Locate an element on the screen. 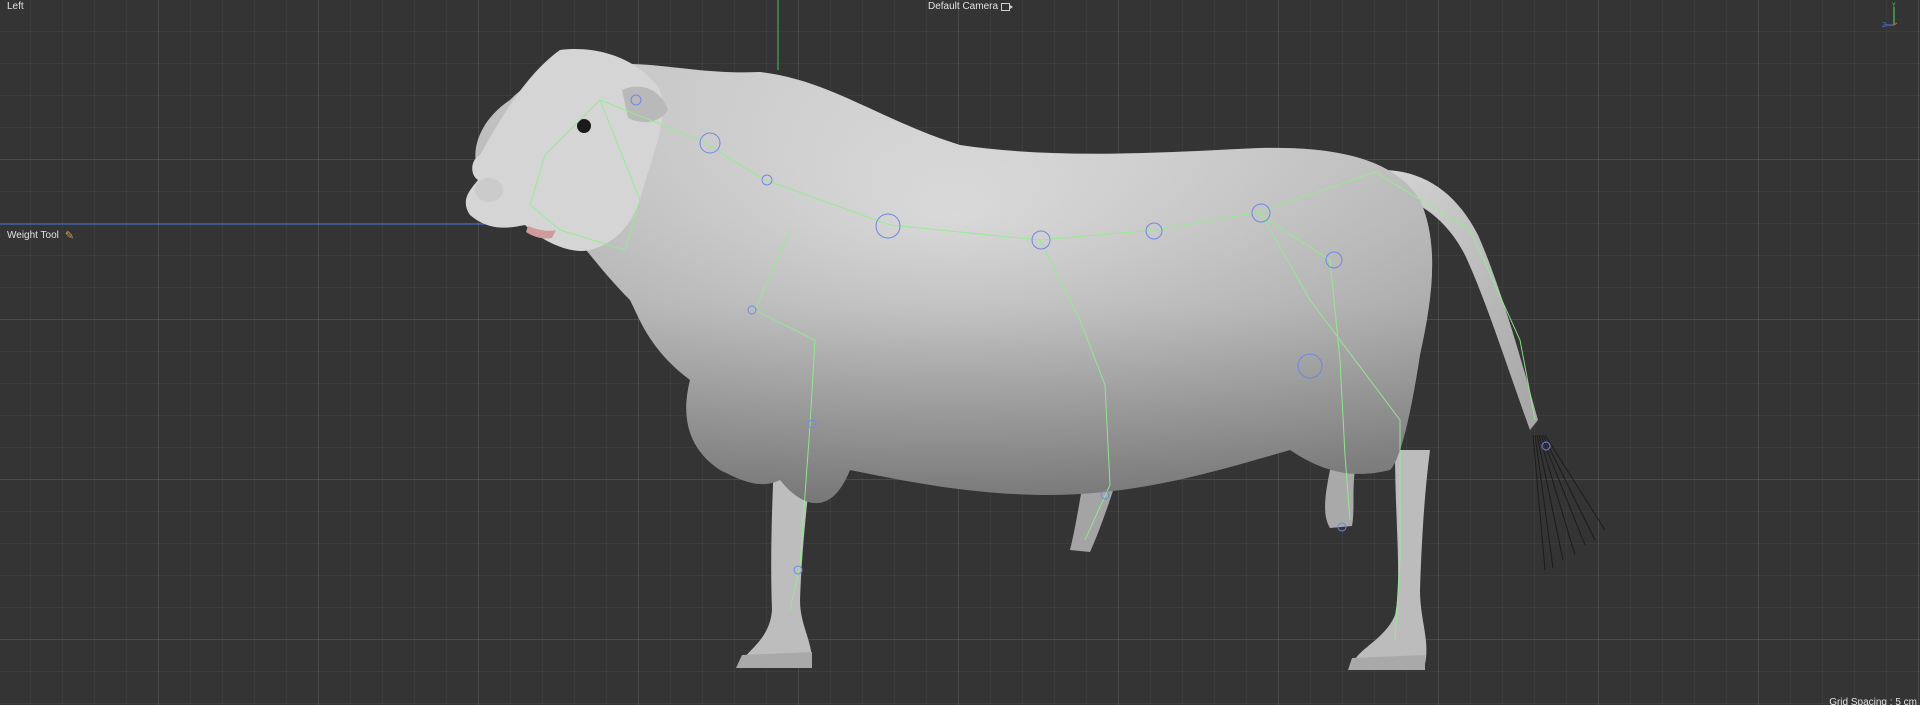 The width and height of the screenshot is (1920, 705). active-tool-label: Weight Tool ✎ is located at coordinates (40, 236).